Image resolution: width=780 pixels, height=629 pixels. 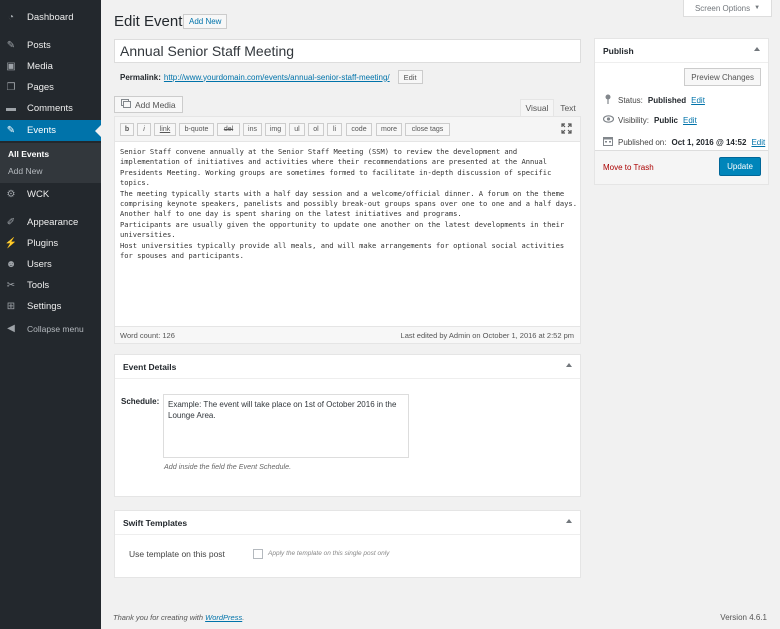 I want to click on quicktag-ul: ul, so click(x=297, y=129).